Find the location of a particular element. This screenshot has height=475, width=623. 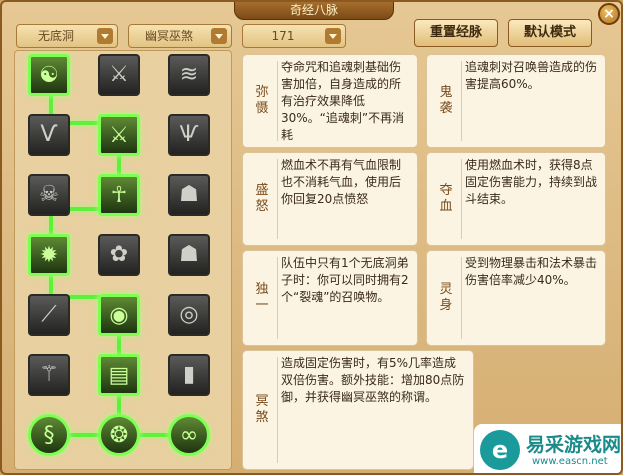

skill-name: 盛怒 is located at coordinates (262, 198).